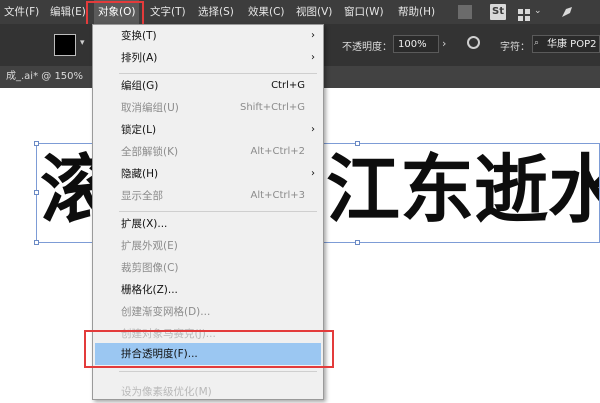 The image size is (600, 403). I want to click on menu-item-crop-image: 裁剪图像(C), so click(208, 268).